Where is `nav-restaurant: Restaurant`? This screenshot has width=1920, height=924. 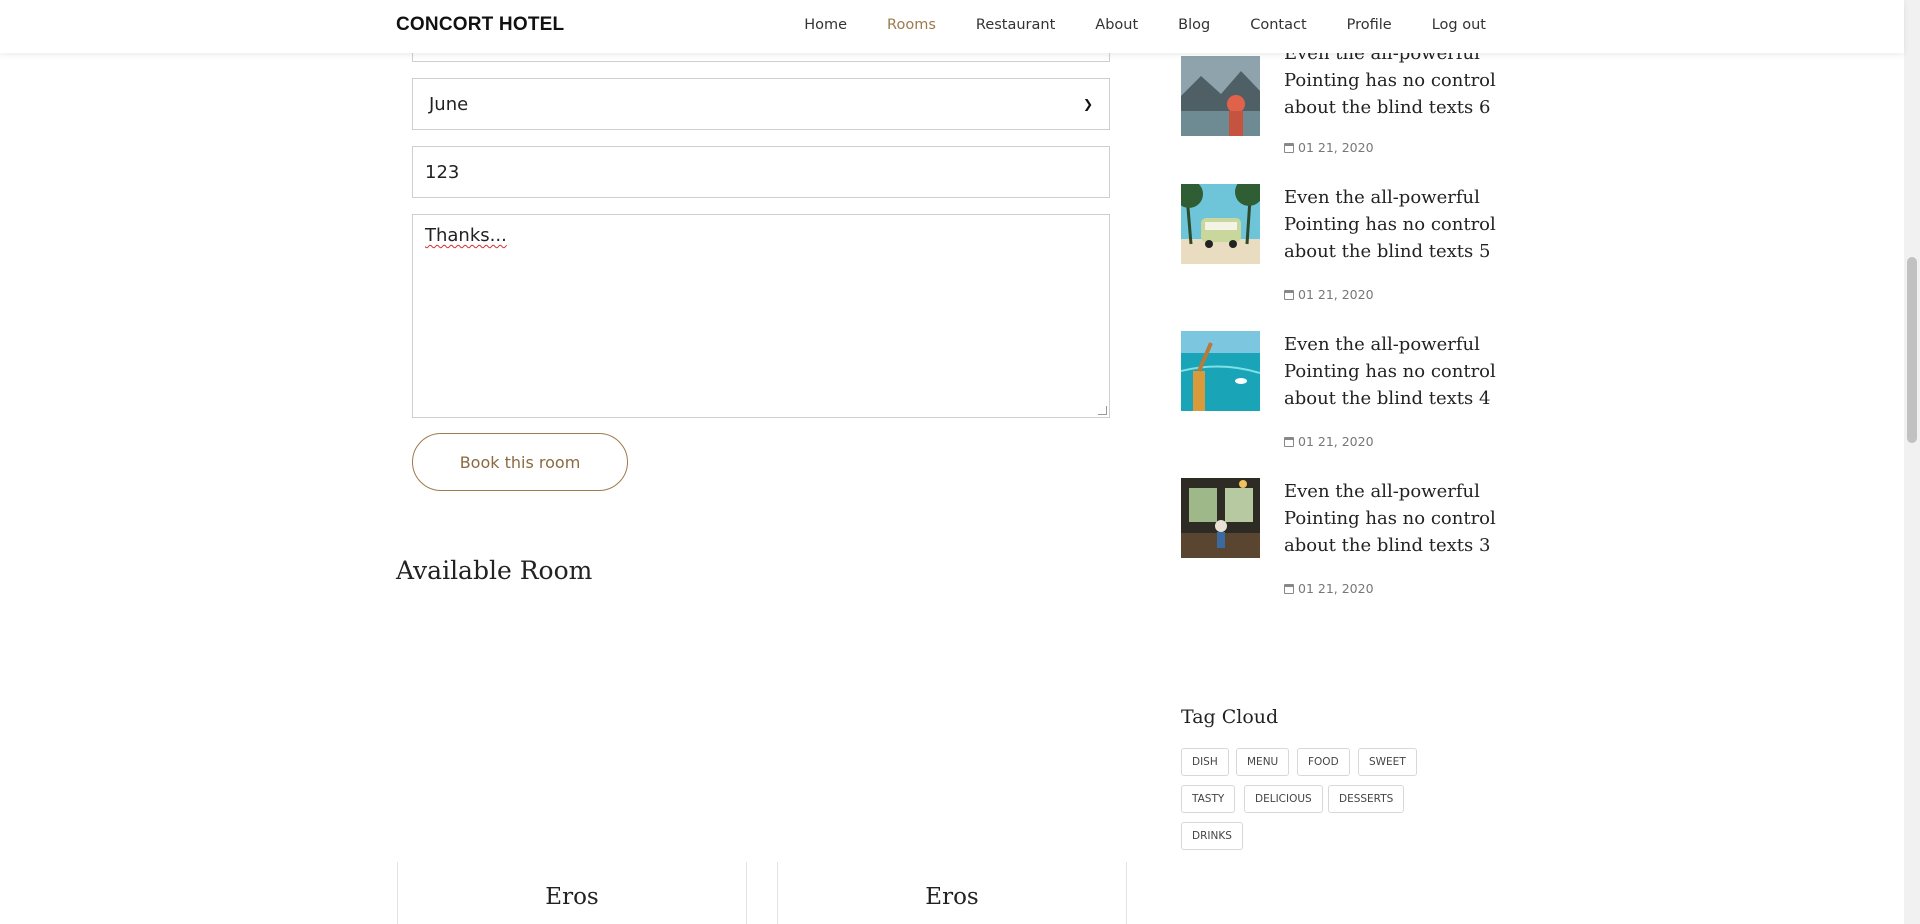 nav-restaurant: Restaurant is located at coordinates (1015, 25).